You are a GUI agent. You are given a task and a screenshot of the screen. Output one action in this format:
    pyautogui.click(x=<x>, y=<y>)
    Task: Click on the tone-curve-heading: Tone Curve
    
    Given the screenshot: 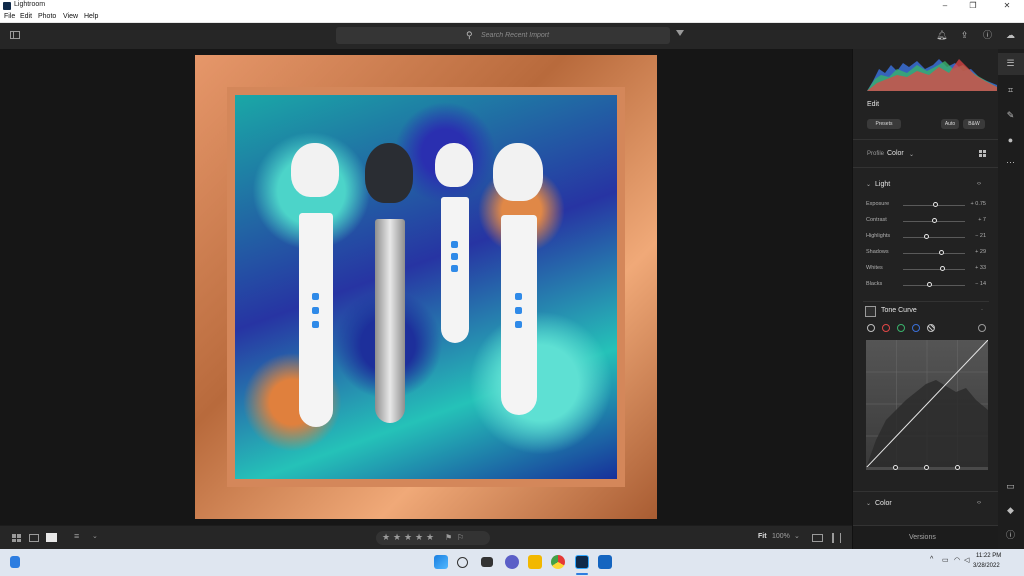 What is the action you would take?
    pyautogui.click(x=899, y=310)
    